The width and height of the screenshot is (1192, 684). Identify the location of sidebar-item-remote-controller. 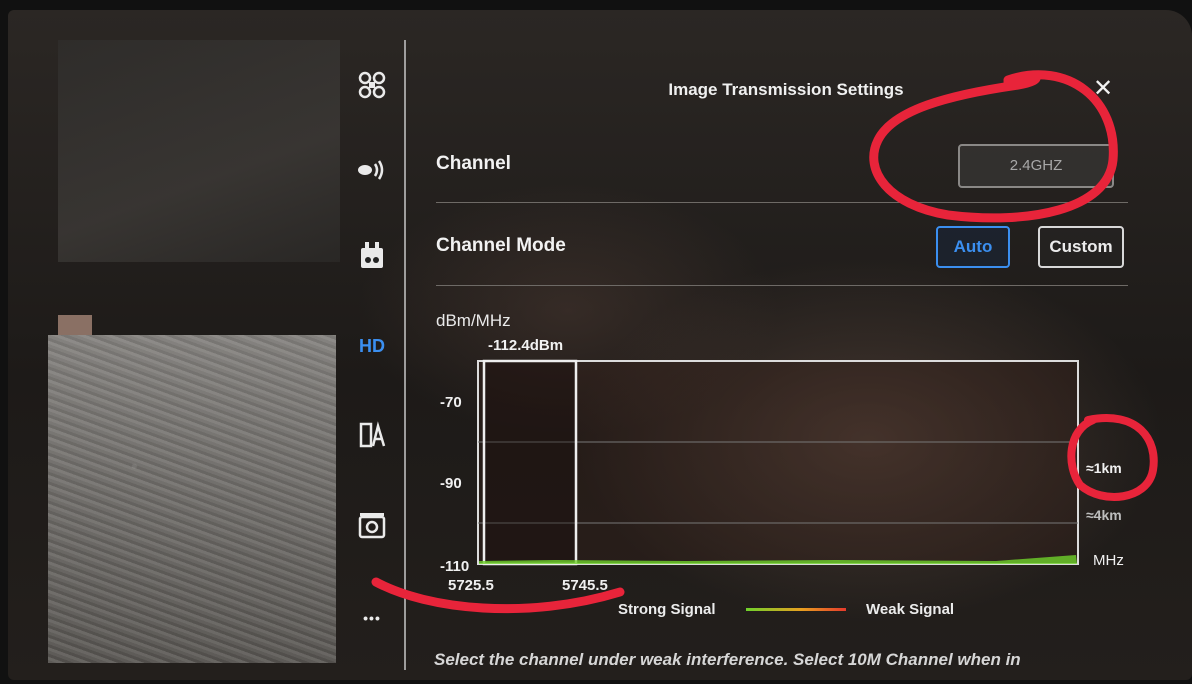
(372, 170).